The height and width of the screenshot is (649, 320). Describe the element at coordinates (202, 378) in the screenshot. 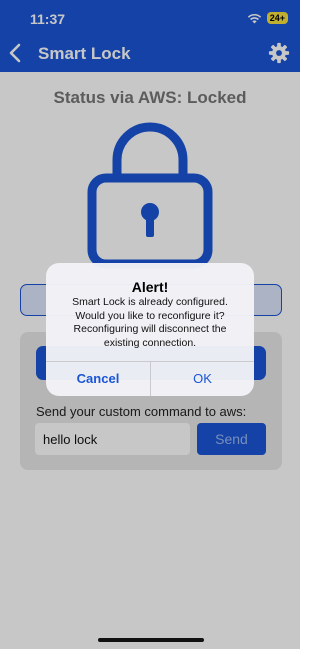

I see `alert-ok-button: OK` at that location.